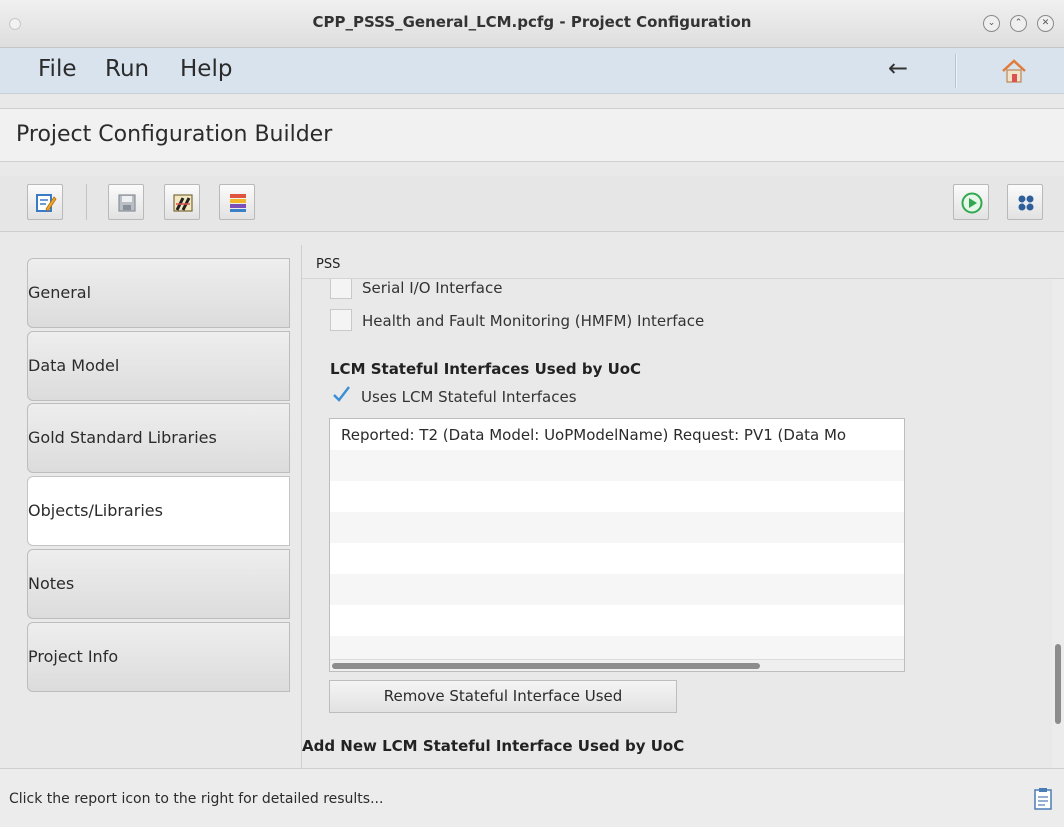 The width and height of the screenshot is (1064, 827). I want to click on tab-notes: Notes, so click(158, 584).